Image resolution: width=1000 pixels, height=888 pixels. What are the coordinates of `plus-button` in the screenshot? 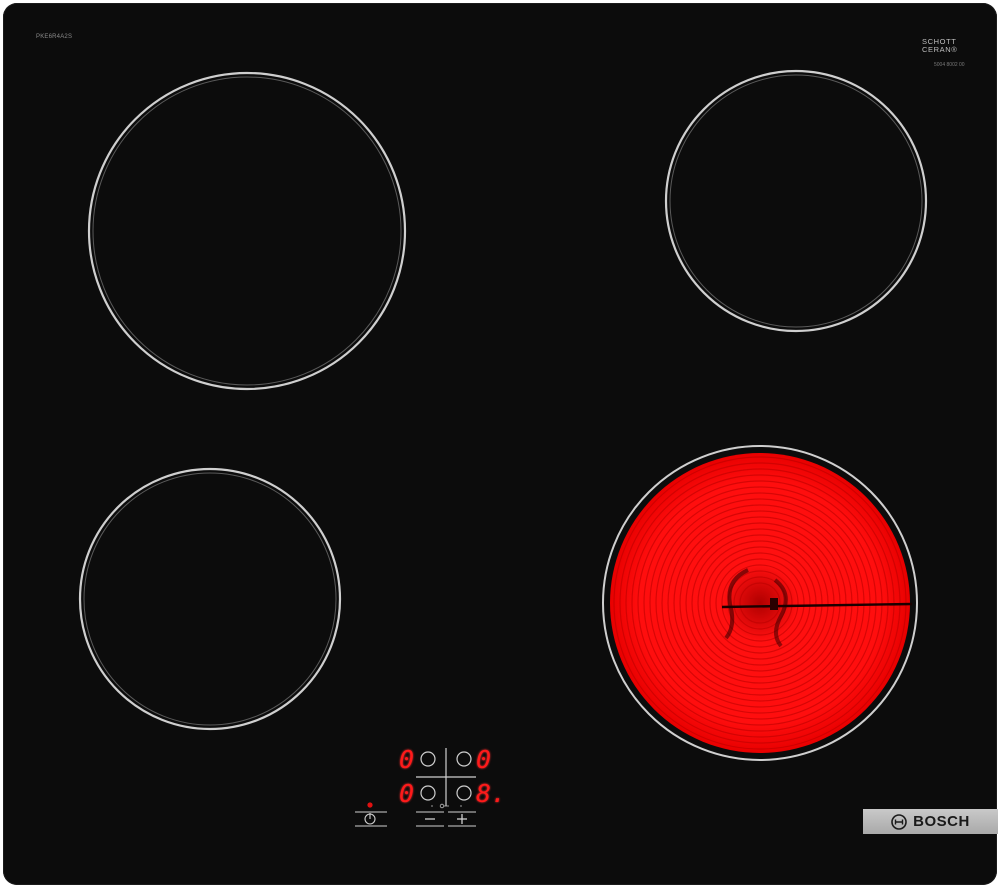 It's located at (462, 819).